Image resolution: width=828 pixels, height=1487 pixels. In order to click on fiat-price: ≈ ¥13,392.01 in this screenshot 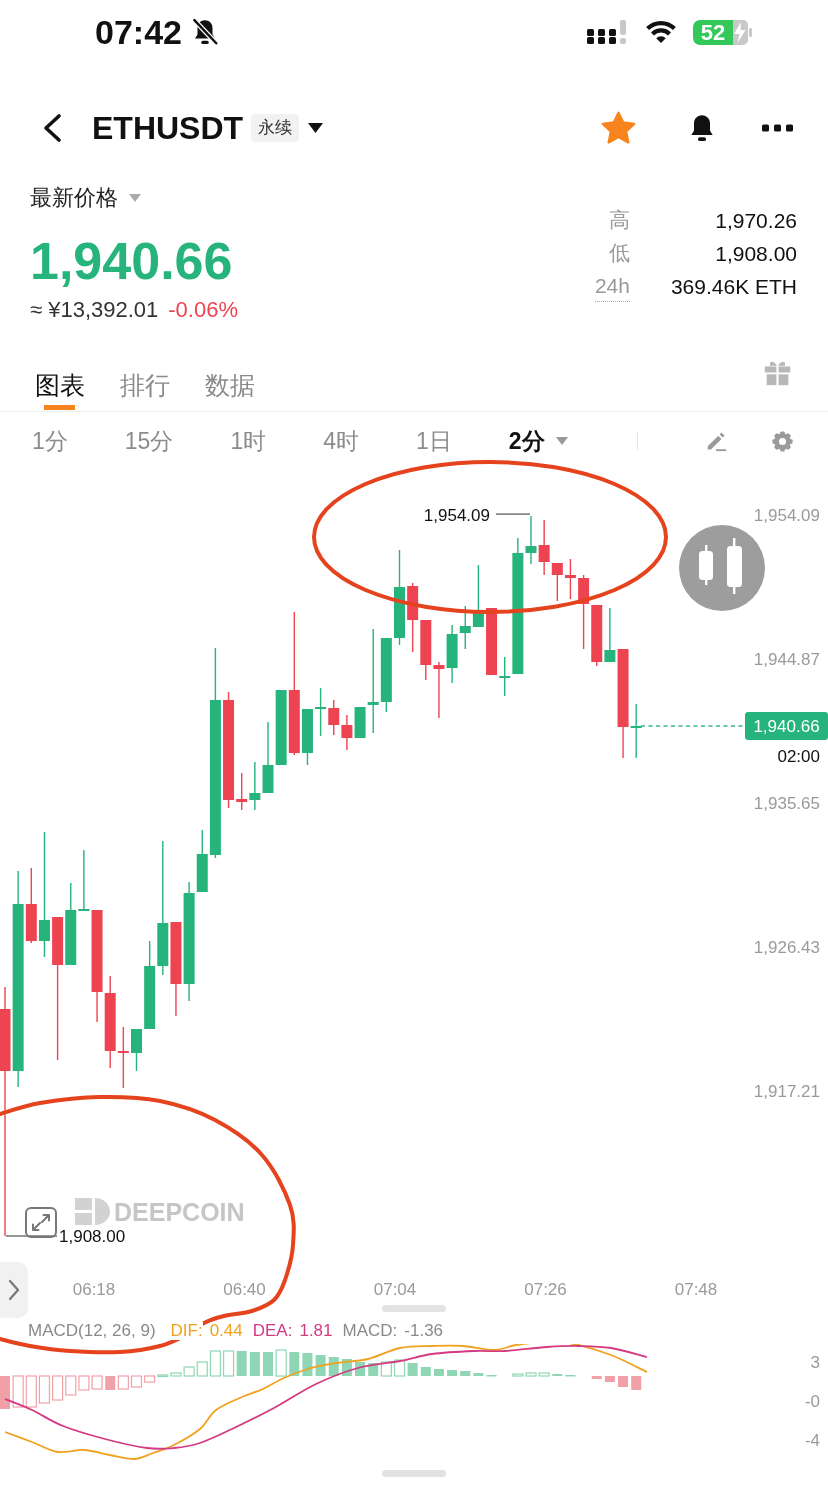, I will do `click(94, 310)`.